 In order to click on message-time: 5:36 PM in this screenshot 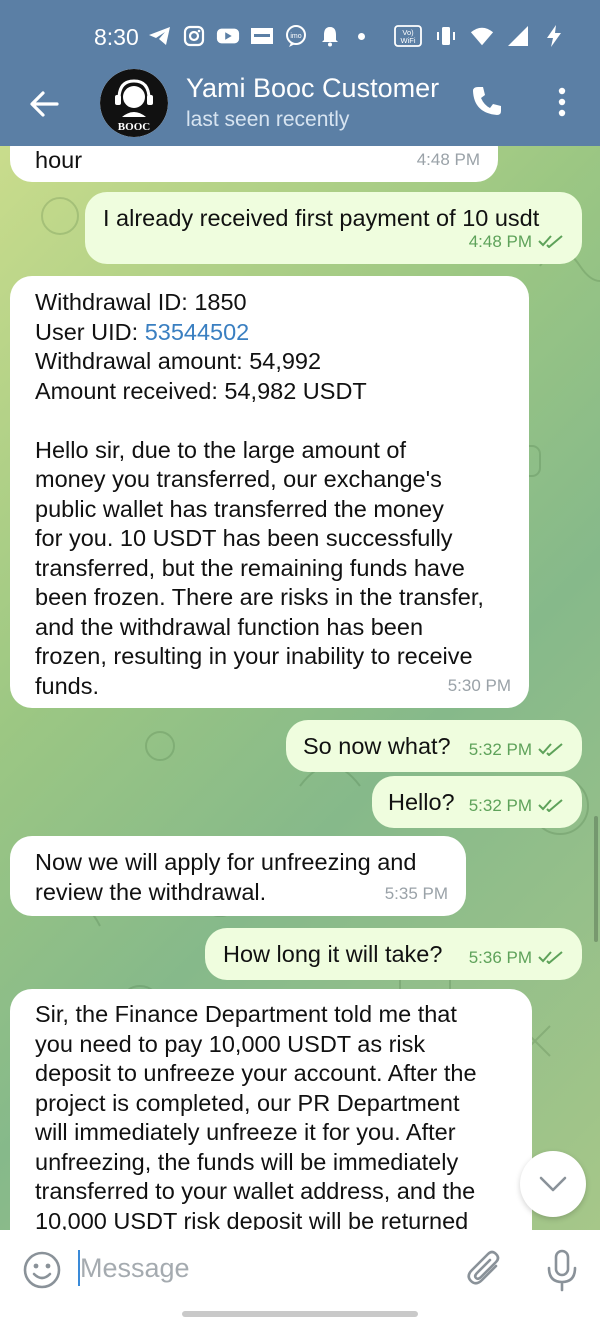, I will do `click(500, 957)`.